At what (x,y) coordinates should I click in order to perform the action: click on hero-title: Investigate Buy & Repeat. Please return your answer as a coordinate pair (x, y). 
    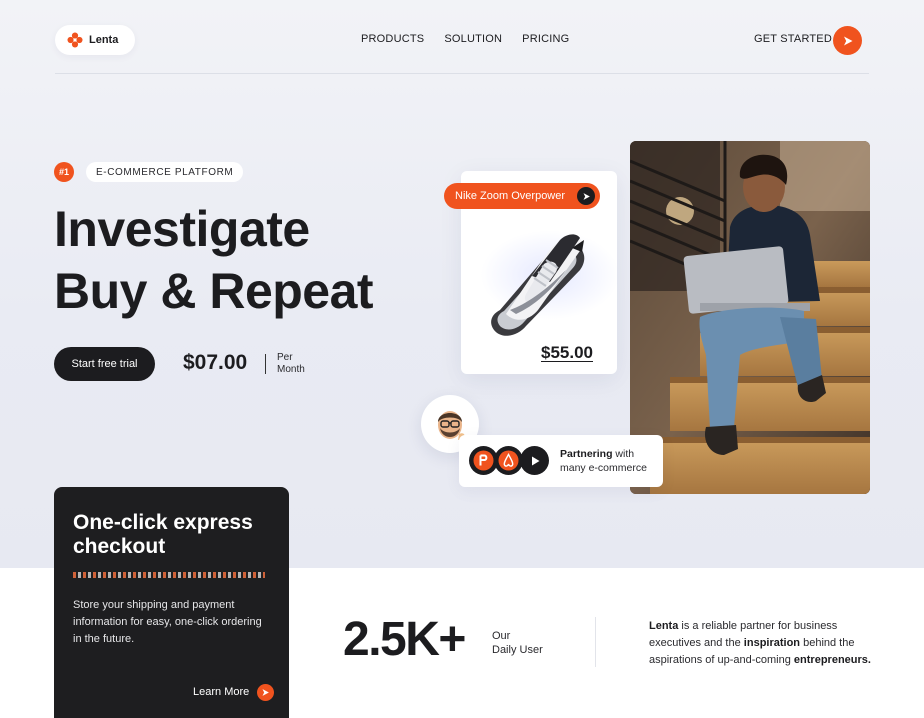
    Looking at the image, I should click on (214, 260).